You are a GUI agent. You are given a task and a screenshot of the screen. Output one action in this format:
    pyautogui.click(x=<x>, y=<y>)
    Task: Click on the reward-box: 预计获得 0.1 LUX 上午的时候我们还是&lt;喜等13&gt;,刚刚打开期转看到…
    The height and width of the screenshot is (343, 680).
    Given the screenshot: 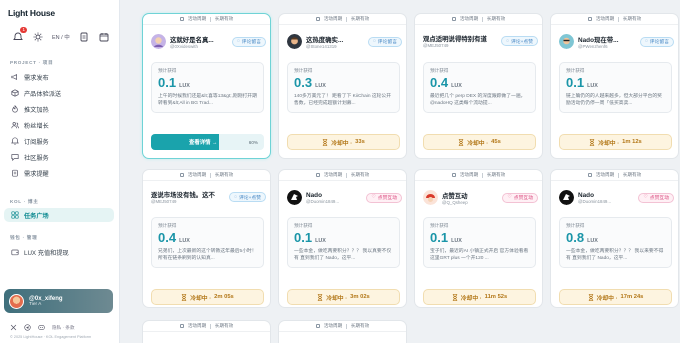 What is the action you would take?
    pyautogui.click(x=207, y=87)
    